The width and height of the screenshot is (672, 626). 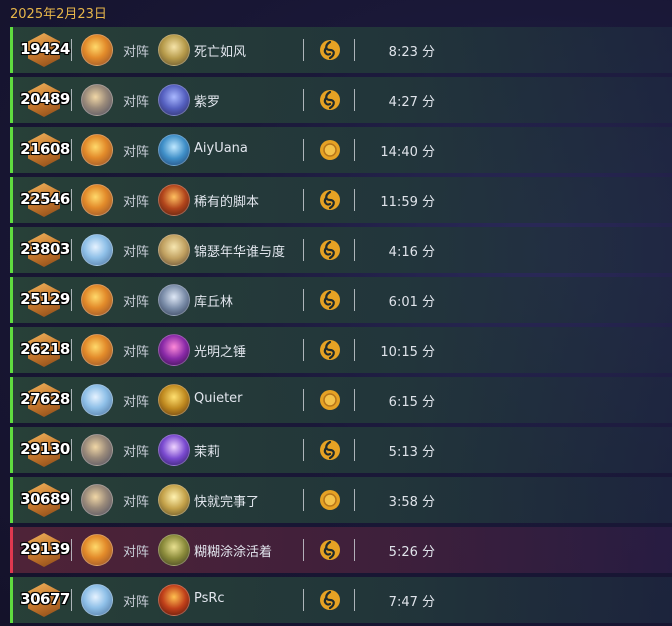 I want to click on rank-value: 30689, so click(x=45, y=499).